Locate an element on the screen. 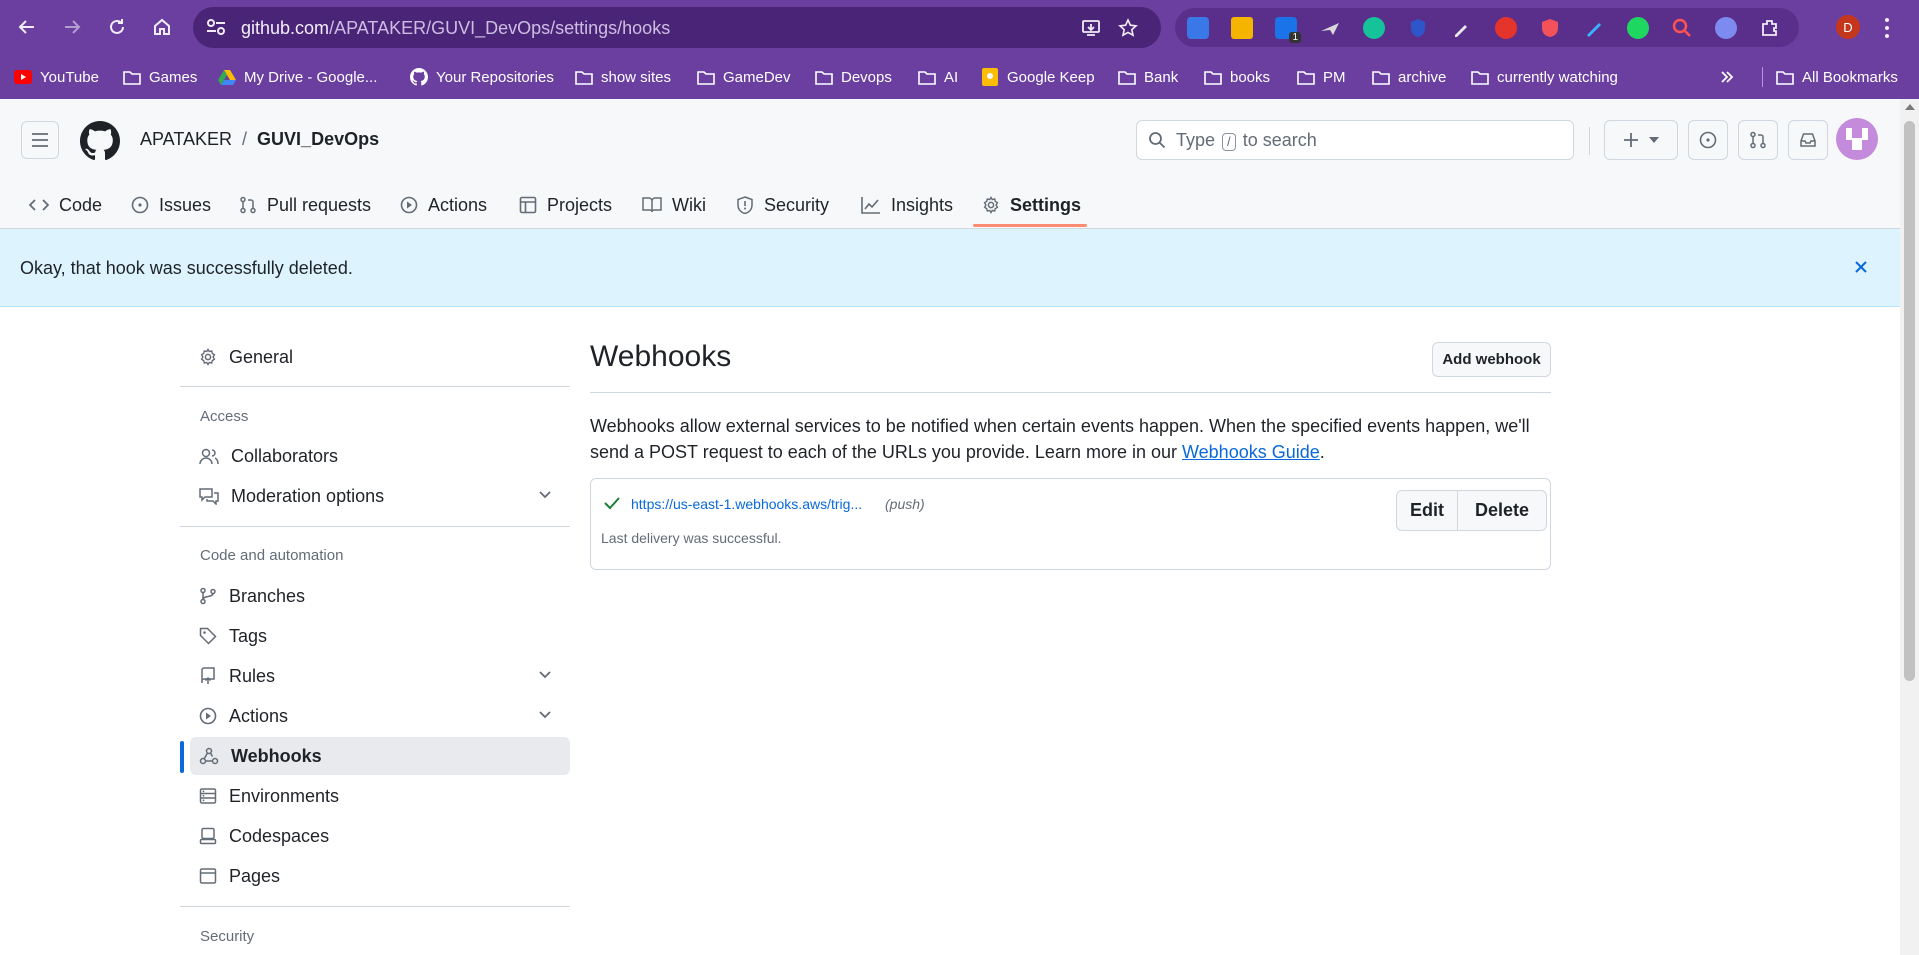 The image size is (1919, 955). magnifier-extension-icon is located at coordinates (1682, 28).